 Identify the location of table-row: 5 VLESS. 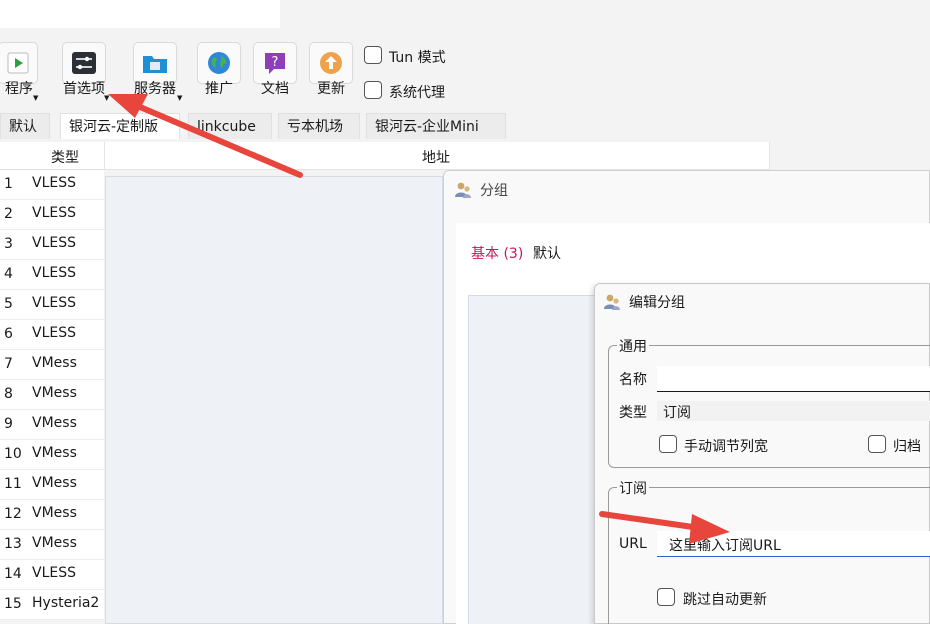
(52, 305).